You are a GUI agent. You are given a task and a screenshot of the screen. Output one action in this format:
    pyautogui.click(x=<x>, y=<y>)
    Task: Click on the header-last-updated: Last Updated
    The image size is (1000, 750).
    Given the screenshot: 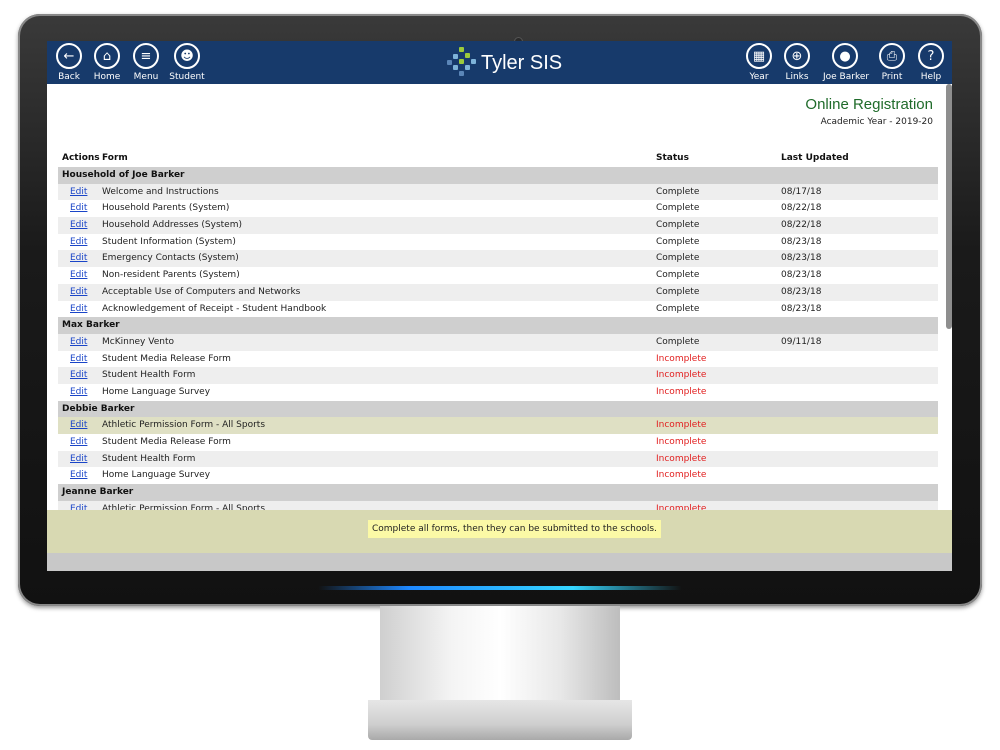 What is the action you would take?
    pyautogui.click(x=815, y=158)
    